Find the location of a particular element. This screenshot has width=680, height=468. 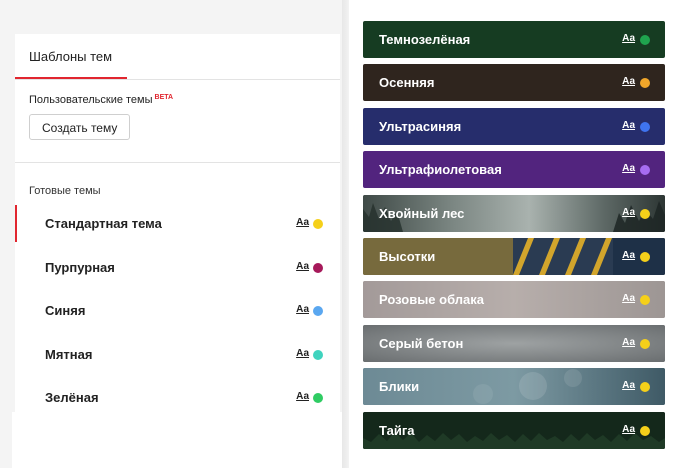

theme-card-label: Ультрафиолетовая is located at coordinates (440, 169).